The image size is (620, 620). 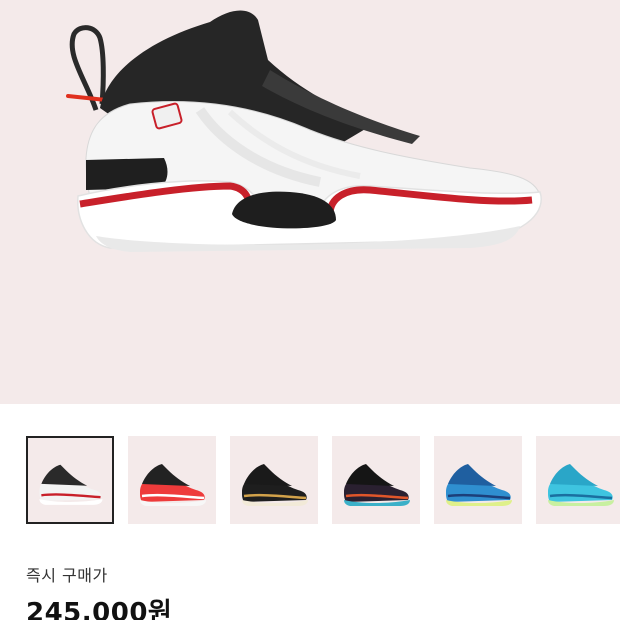 I want to click on instant-buy-price: 245,000원, so click(x=99, y=609).